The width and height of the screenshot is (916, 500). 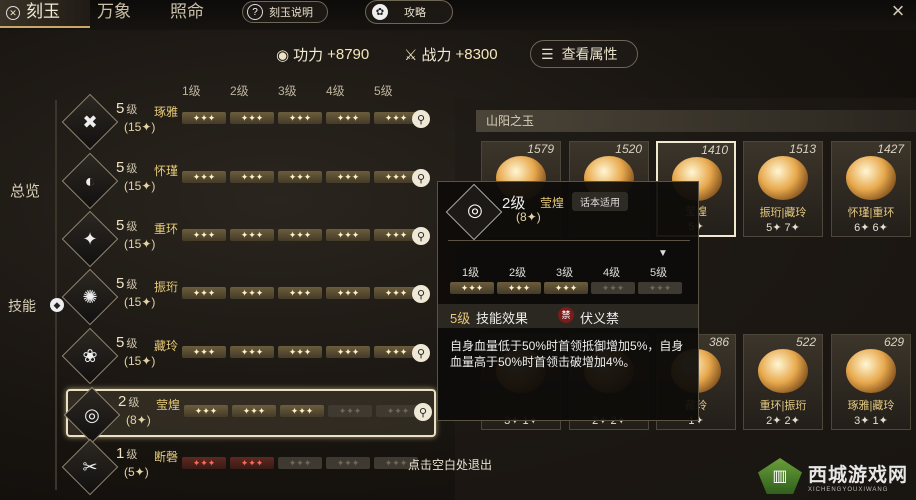 I want to click on jade-card: 1427 怀瑾|重环 6✦ 6✦, so click(x=871, y=189).